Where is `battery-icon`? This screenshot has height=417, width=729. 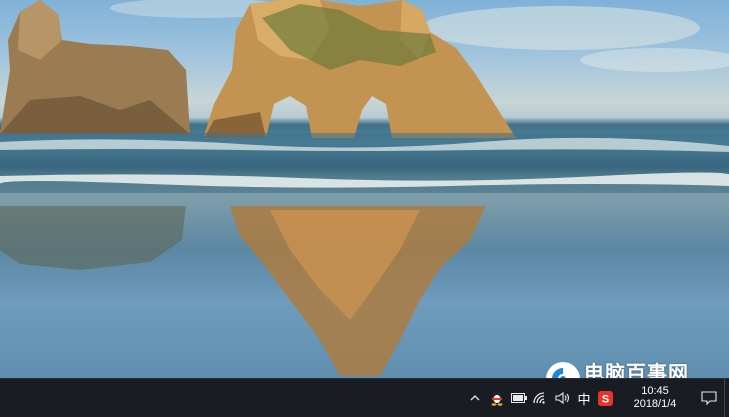 battery-icon is located at coordinates (519, 398).